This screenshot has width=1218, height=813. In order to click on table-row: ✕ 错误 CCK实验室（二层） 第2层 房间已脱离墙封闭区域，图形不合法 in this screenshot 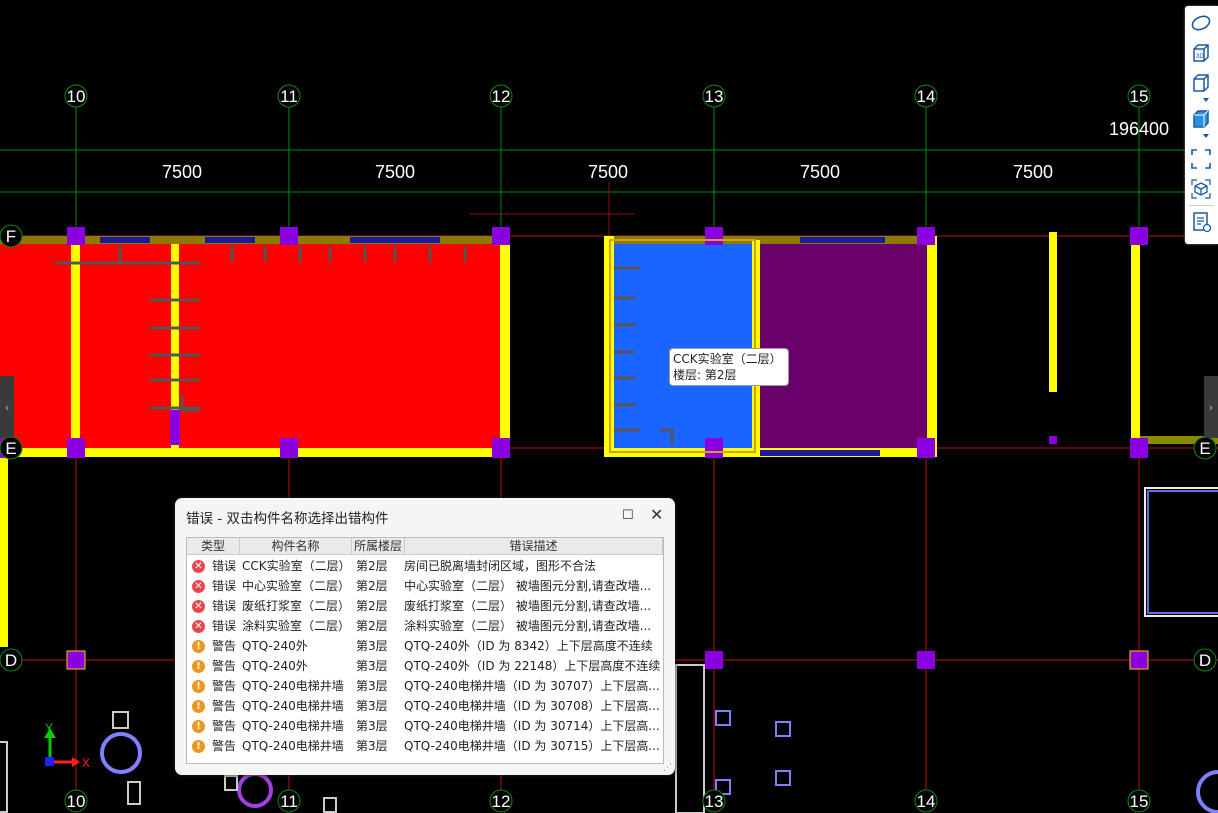, I will do `click(425, 566)`.